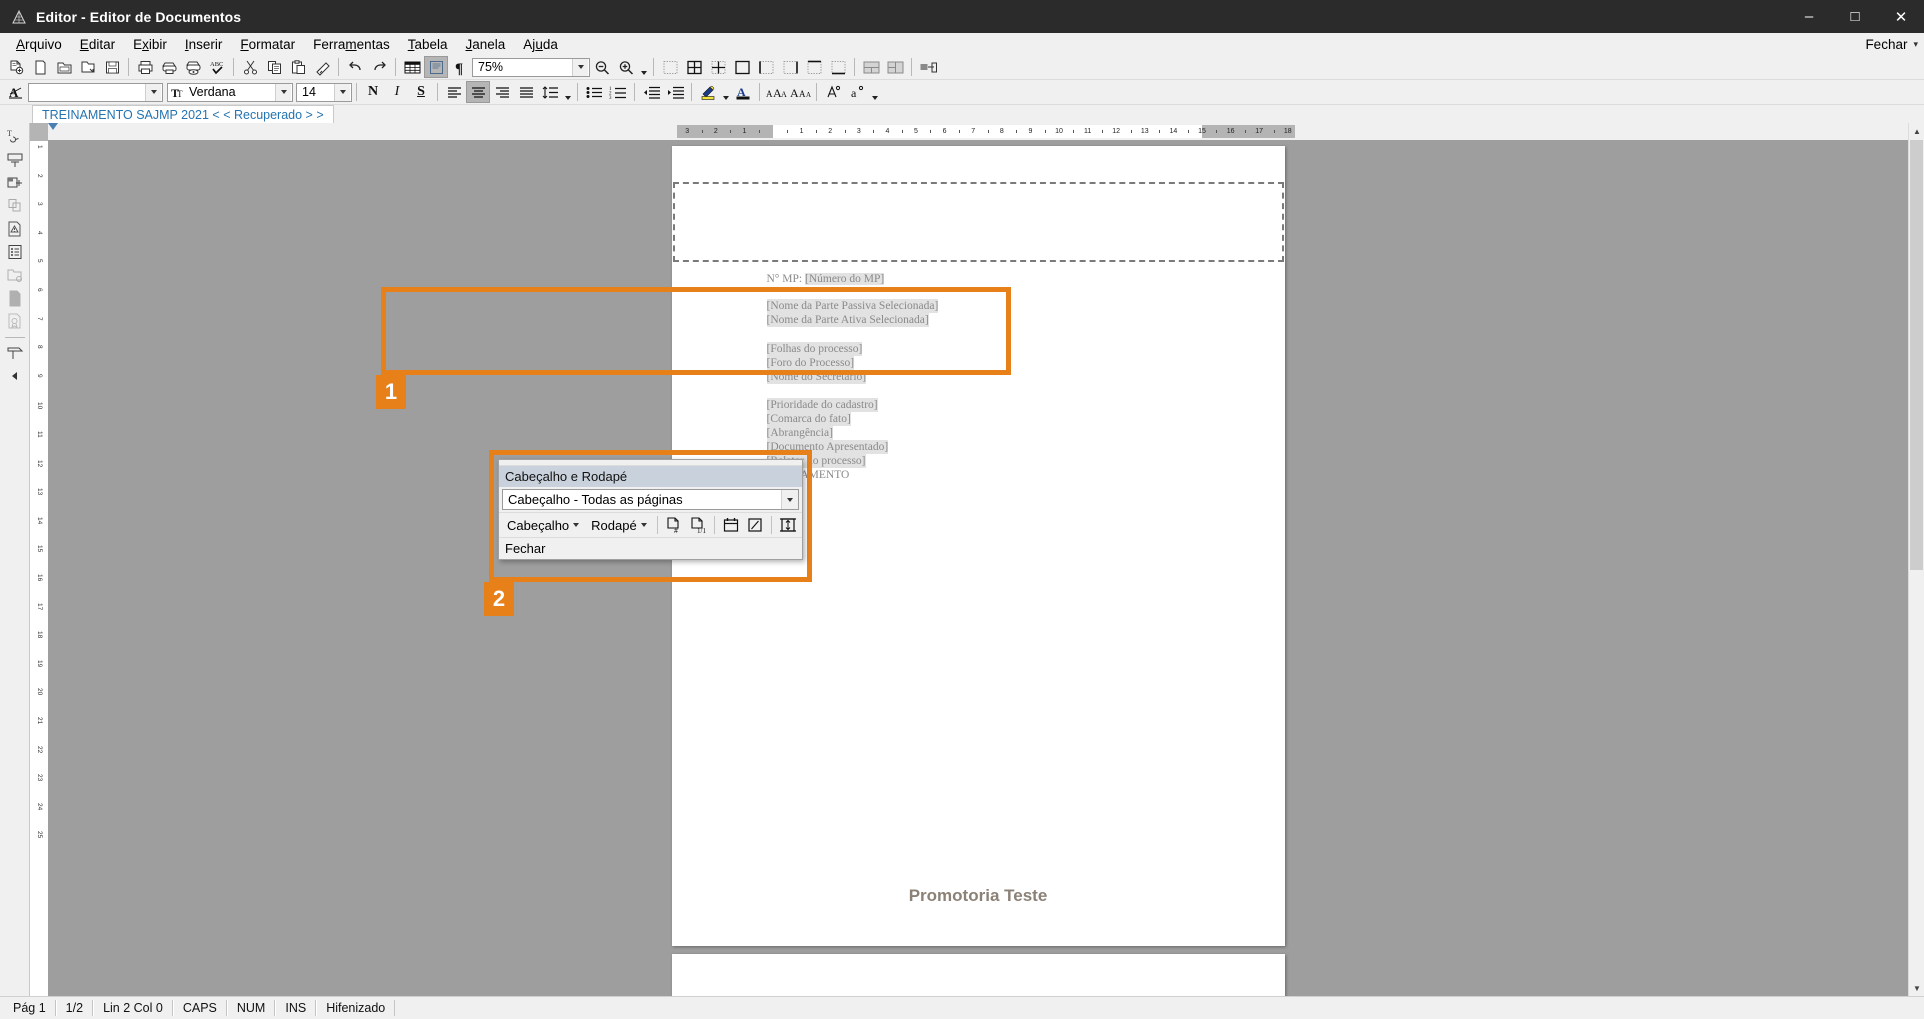 This screenshot has height=1019, width=1924. What do you see at coordinates (15, 275) in the screenshot?
I see `folder-doc-icon` at bounding box center [15, 275].